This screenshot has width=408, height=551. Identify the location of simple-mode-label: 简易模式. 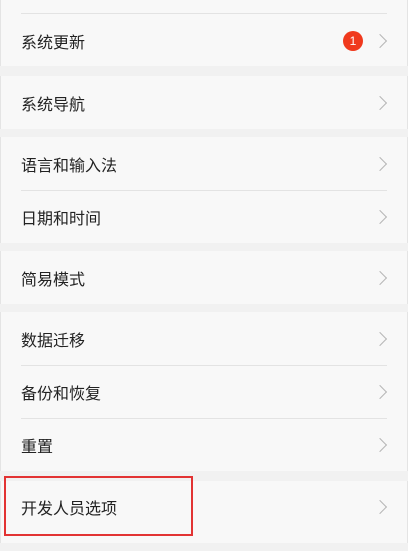
(53, 279).